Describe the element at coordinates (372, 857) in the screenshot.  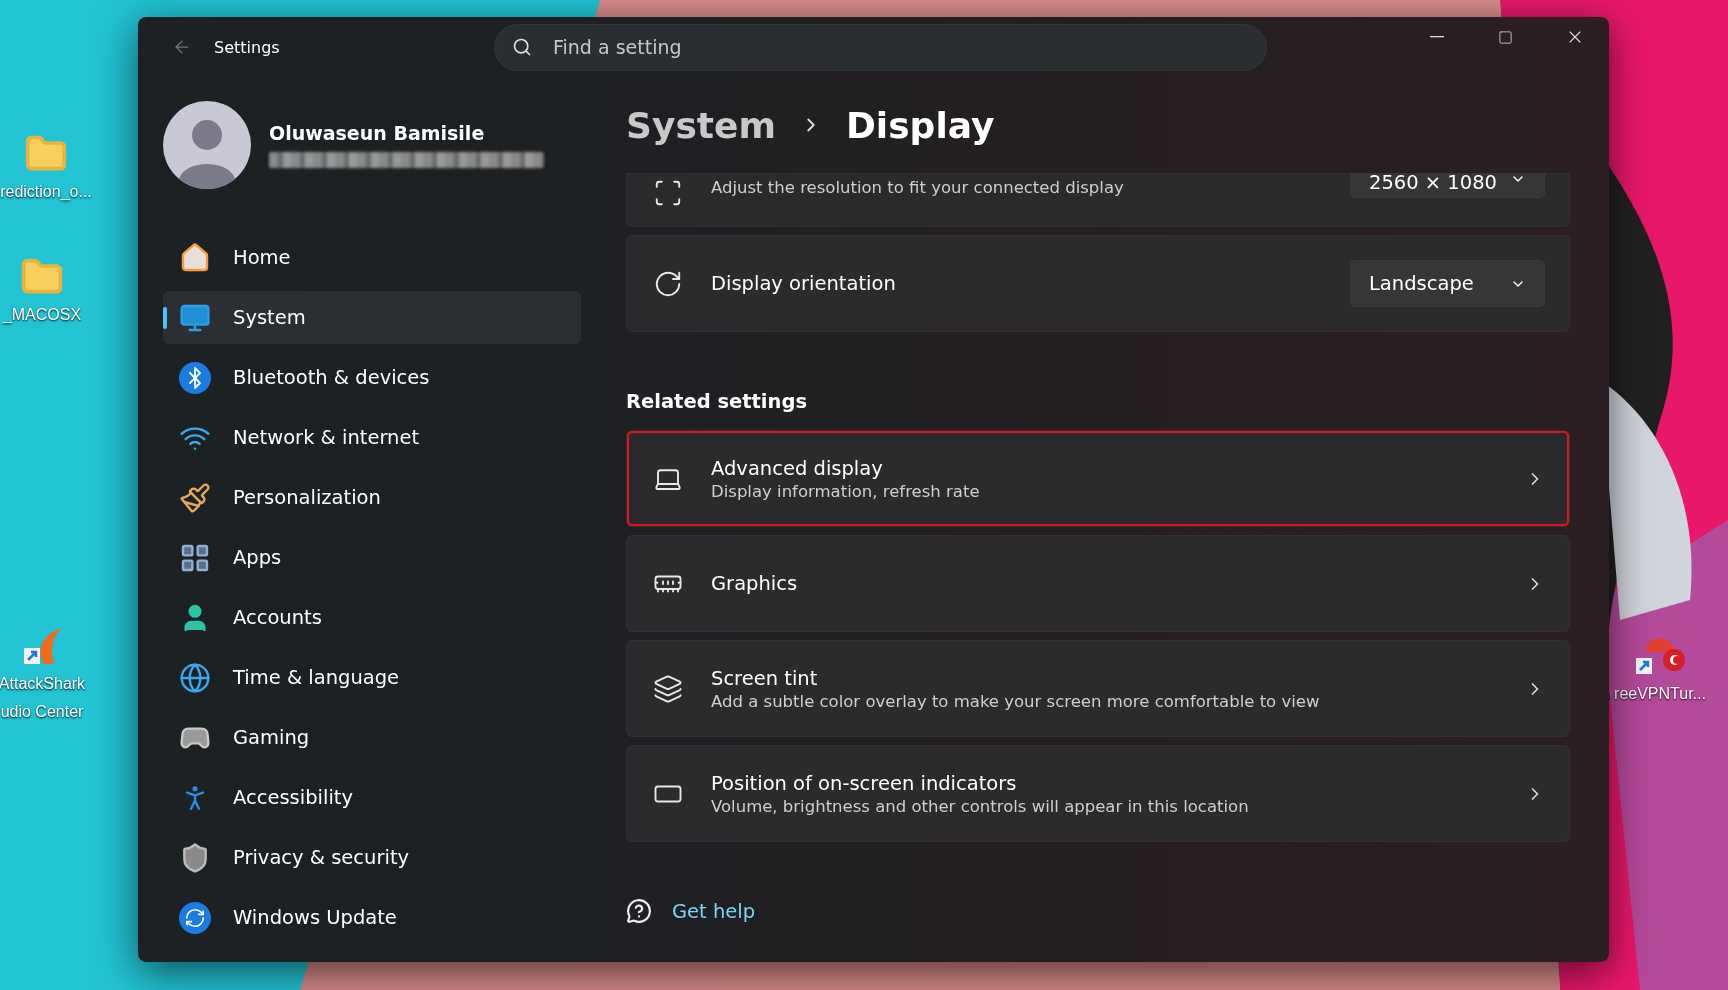
I see `nav-item: Privacy & security` at that location.